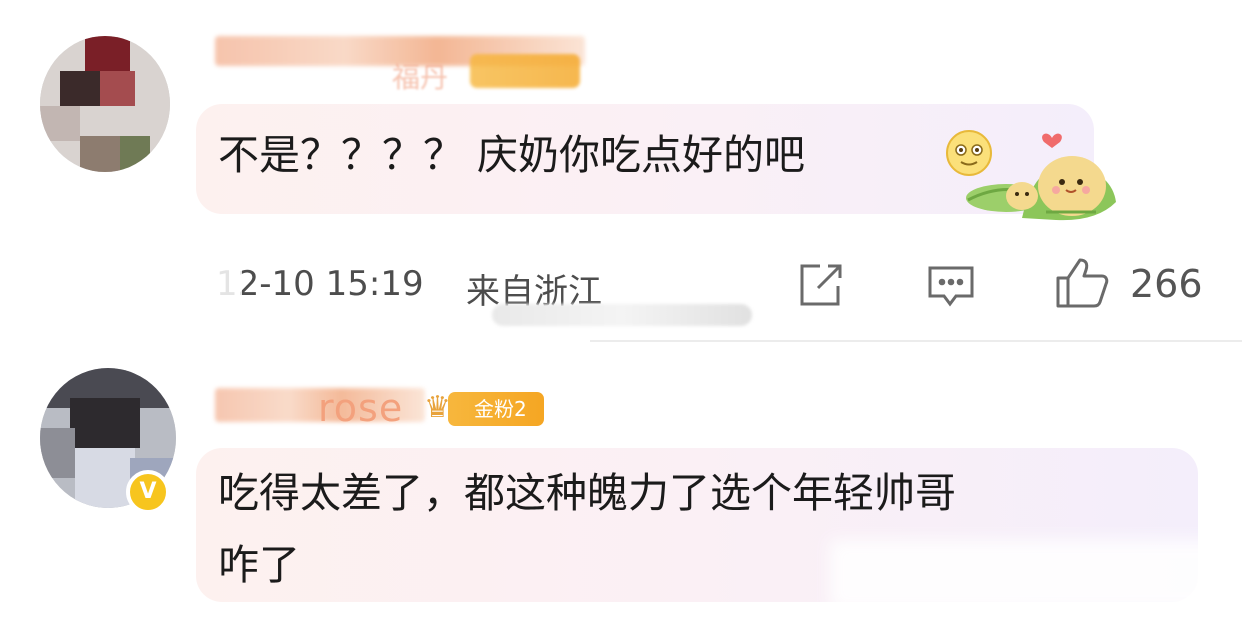  I want to click on fan-badge, so click(525, 71).